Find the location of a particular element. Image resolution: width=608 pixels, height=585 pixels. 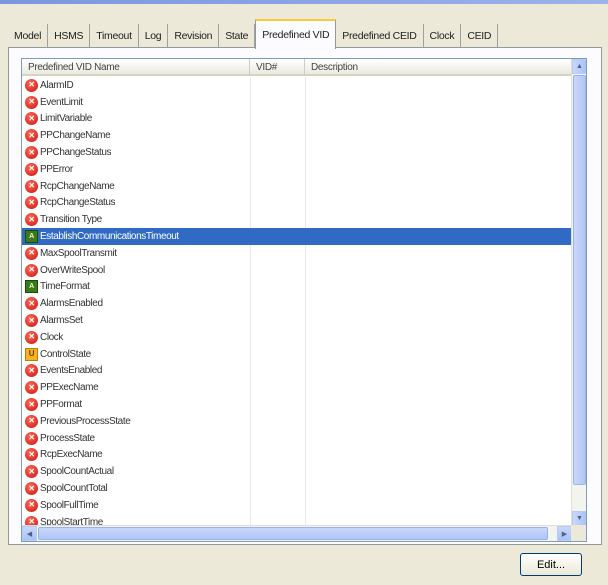

vid-name-label: RcpChangeStatus is located at coordinates (78, 203).